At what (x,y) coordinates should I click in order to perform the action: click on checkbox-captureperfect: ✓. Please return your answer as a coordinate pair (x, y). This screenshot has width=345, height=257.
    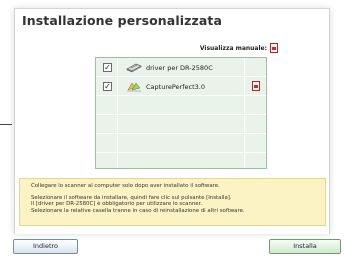
    Looking at the image, I should click on (107, 86).